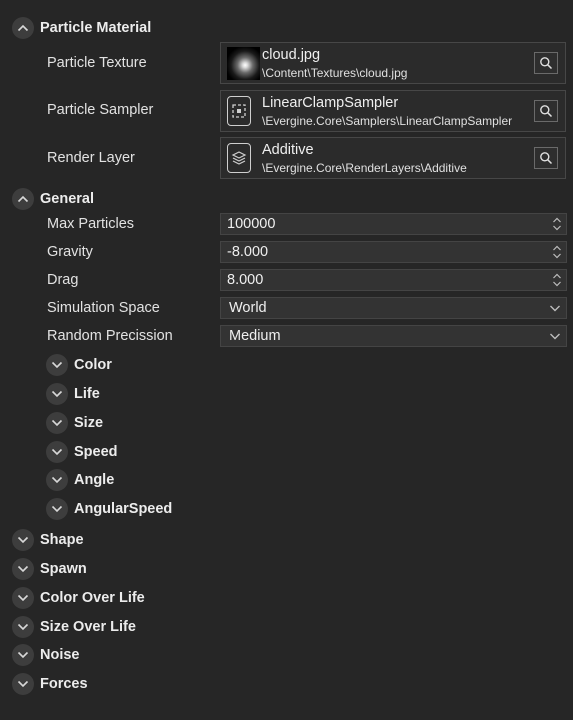 Image resolution: width=573 pixels, height=720 pixels. What do you see at coordinates (60, 655) in the screenshot?
I see `section-title: Noise` at bounding box center [60, 655].